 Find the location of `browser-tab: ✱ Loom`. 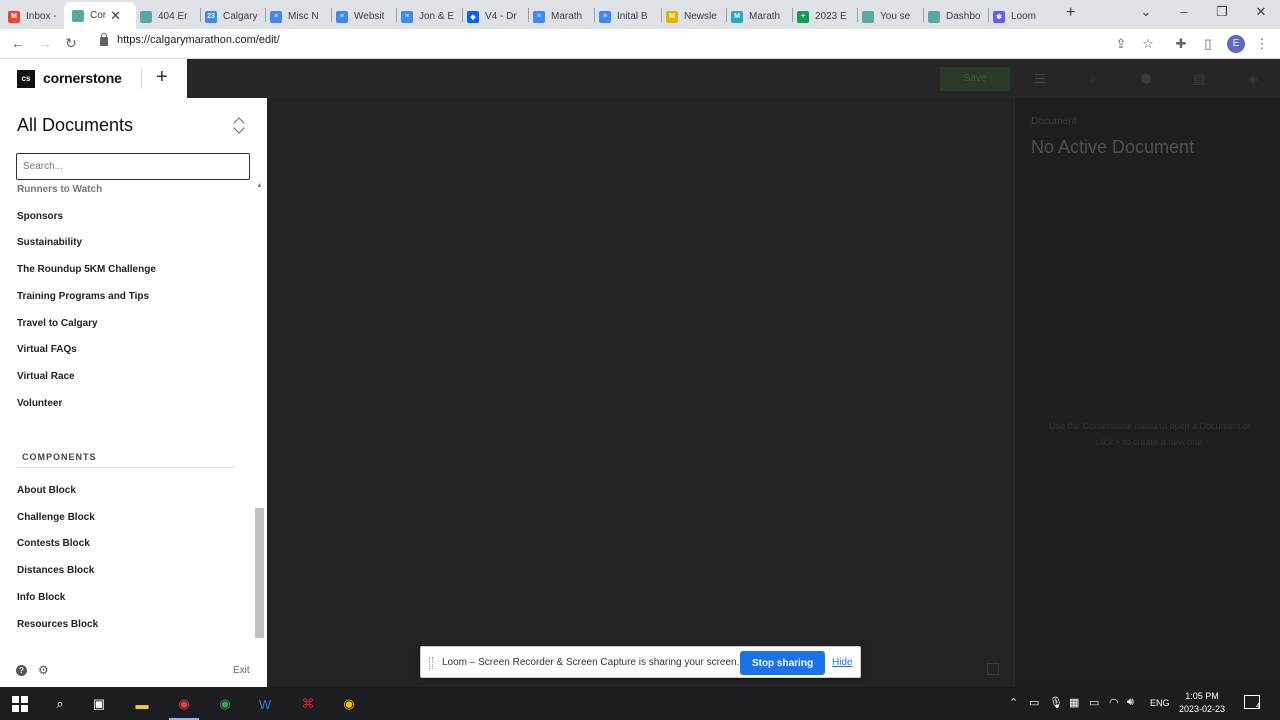

browser-tab: ✱ Loom is located at coordinates (1020, 16).